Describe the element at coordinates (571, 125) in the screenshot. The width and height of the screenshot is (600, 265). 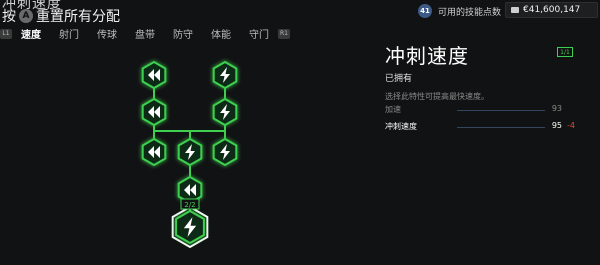
I see `stat-delta: -4` at that location.